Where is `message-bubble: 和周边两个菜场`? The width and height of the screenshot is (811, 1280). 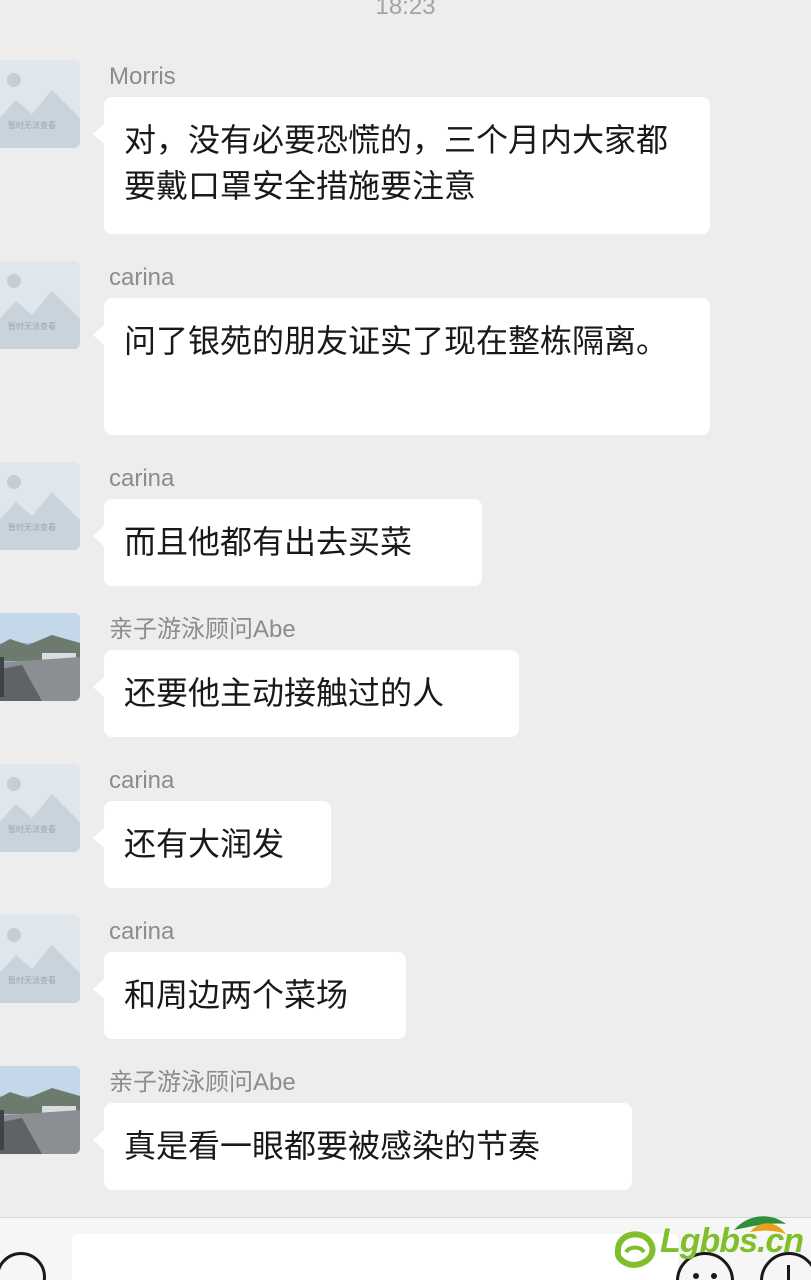 message-bubble: 和周边两个菜场 is located at coordinates (249, 995).